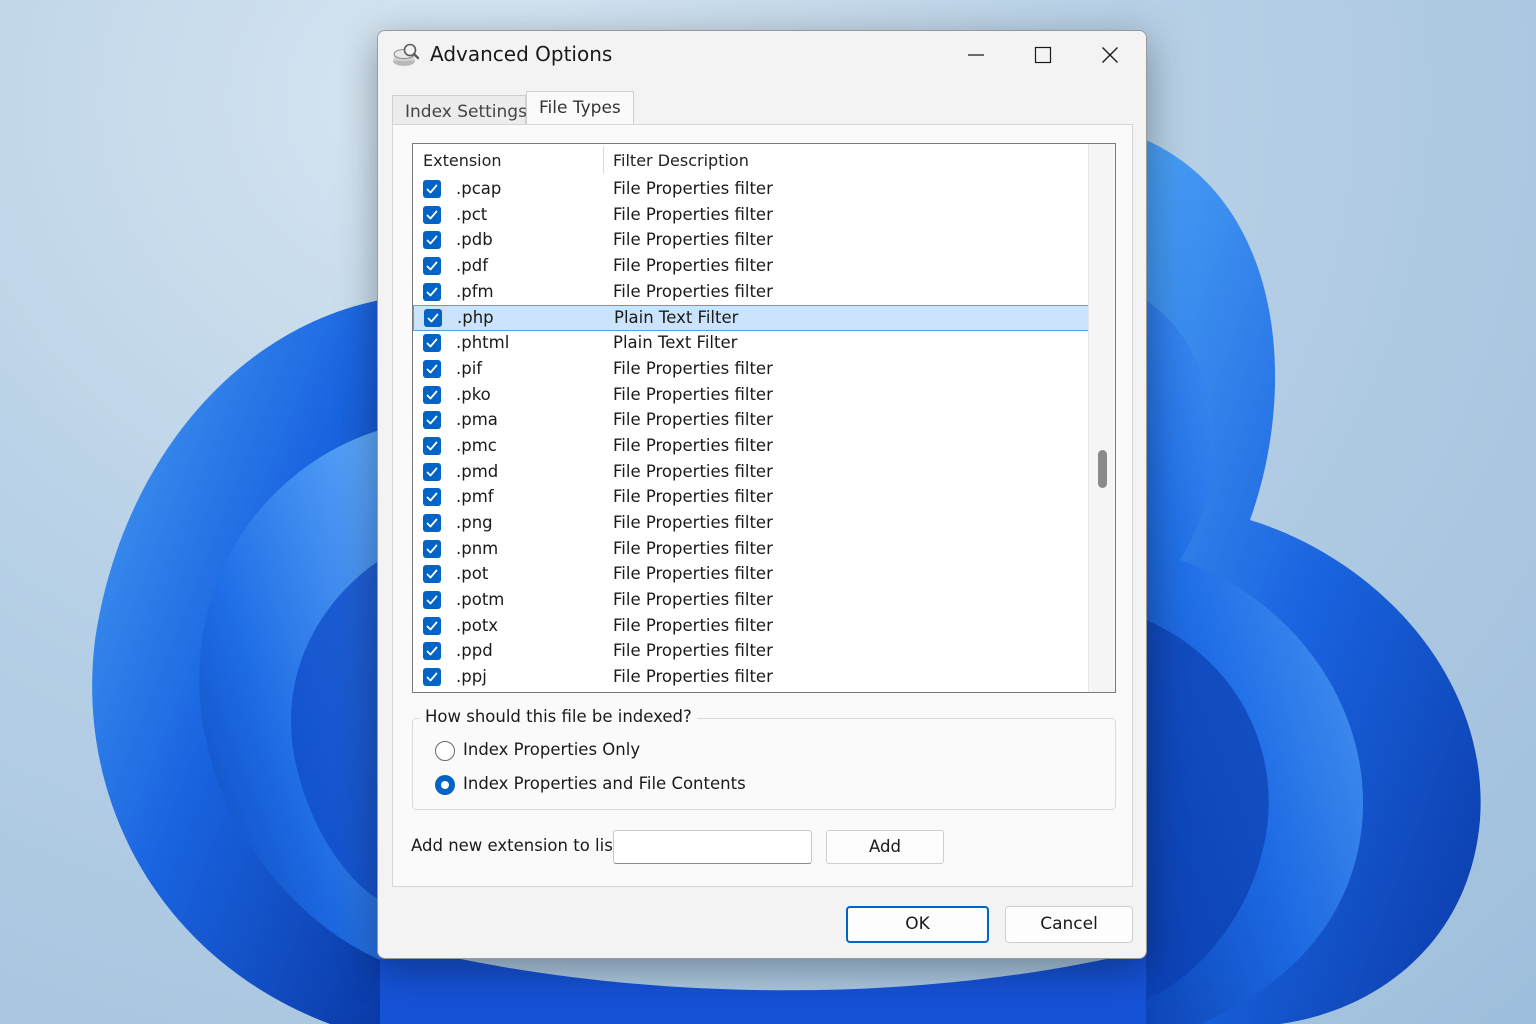 The height and width of the screenshot is (1024, 1536). I want to click on add-button: Add, so click(885, 847).